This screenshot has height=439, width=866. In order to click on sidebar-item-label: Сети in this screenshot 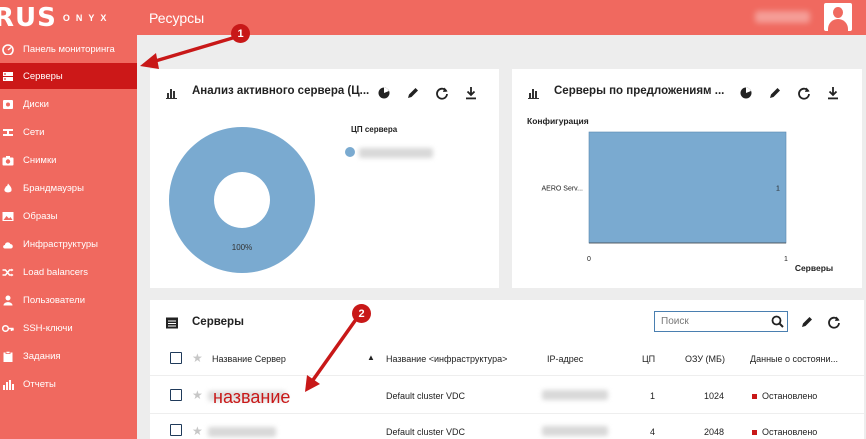, I will do `click(34, 132)`.